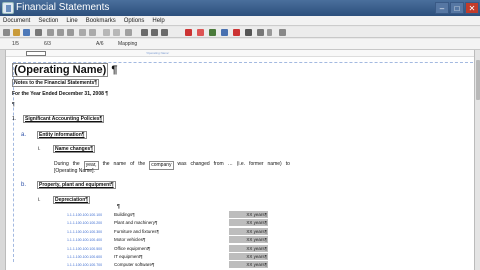  I want to click on asset-label: Plant and machinery¶, so click(136, 222).